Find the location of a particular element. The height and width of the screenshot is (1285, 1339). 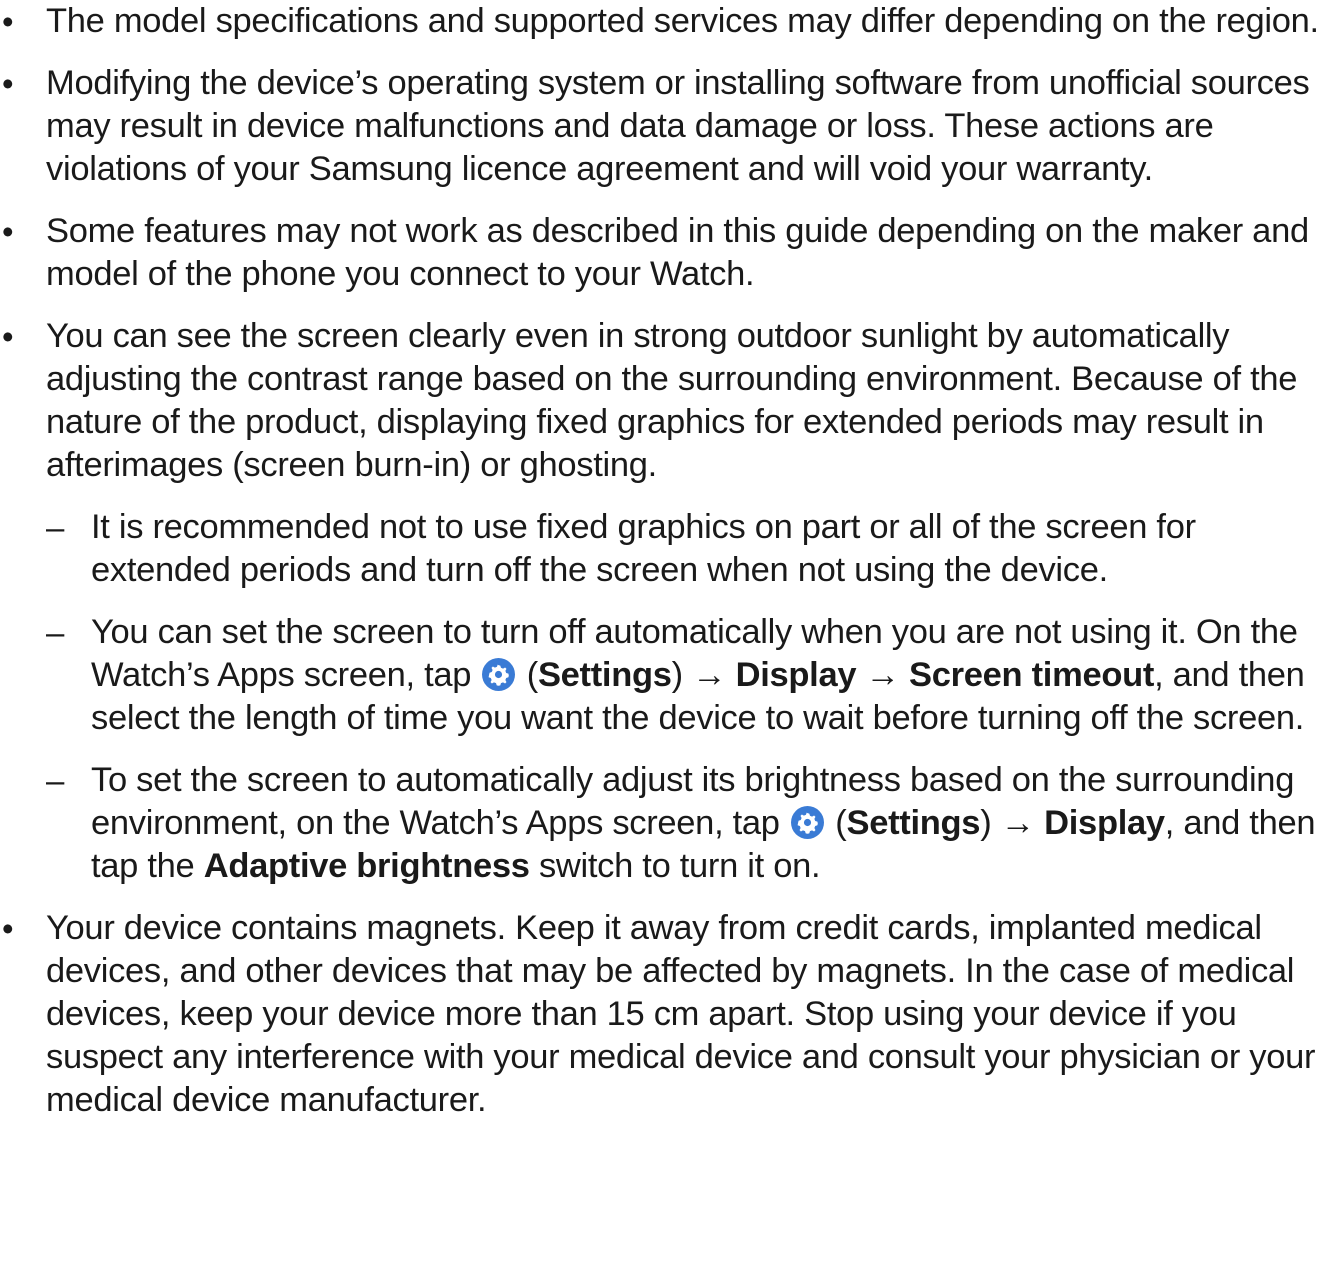

timeout-open-paren: ( is located at coordinates (528, 675).